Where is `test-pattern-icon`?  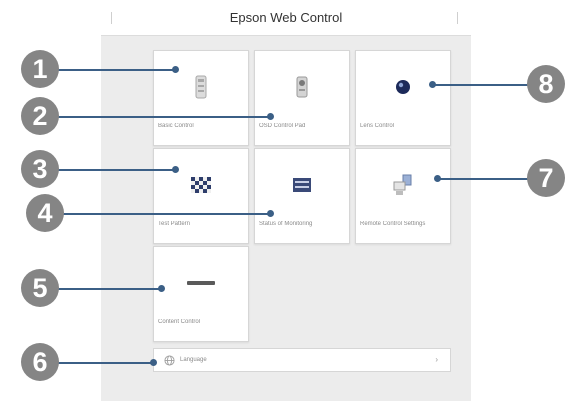 test-pattern-icon is located at coordinates (201, 185).